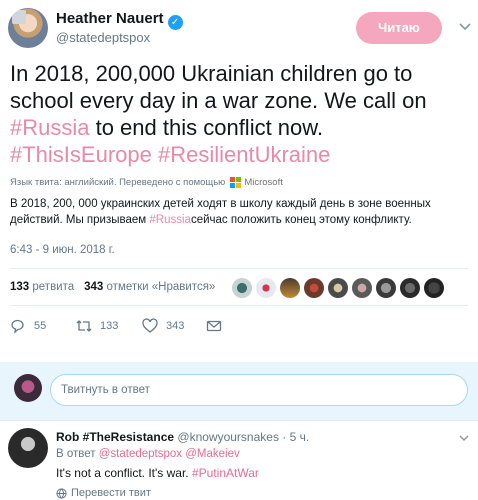 The width and height of the screenshot is (478, 500). I want to click on tweet-actions: 55 133 343, so click(116, 328).